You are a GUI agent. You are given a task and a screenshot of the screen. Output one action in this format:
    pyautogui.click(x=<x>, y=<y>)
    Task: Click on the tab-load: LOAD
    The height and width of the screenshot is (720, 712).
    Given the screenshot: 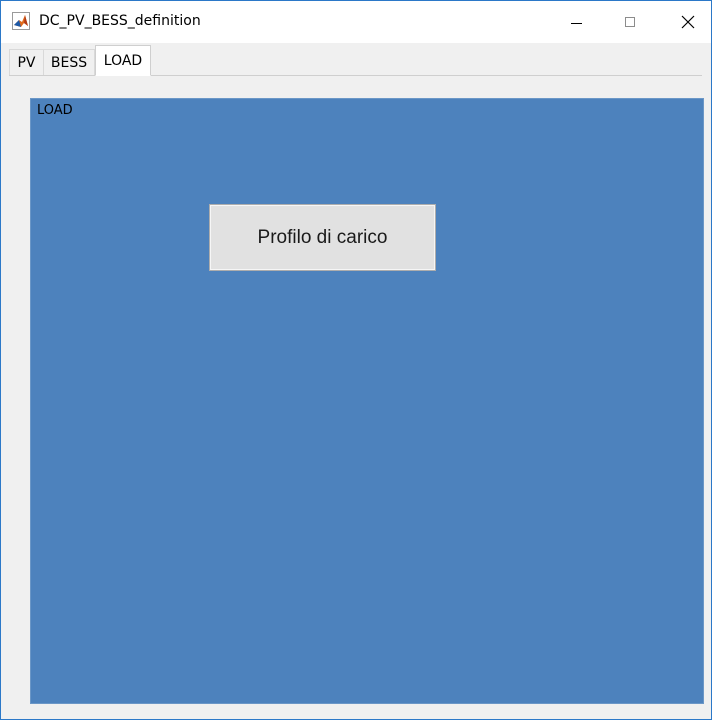 What is the action you would take?
    pyautogui.click(x=123, y=60)
    